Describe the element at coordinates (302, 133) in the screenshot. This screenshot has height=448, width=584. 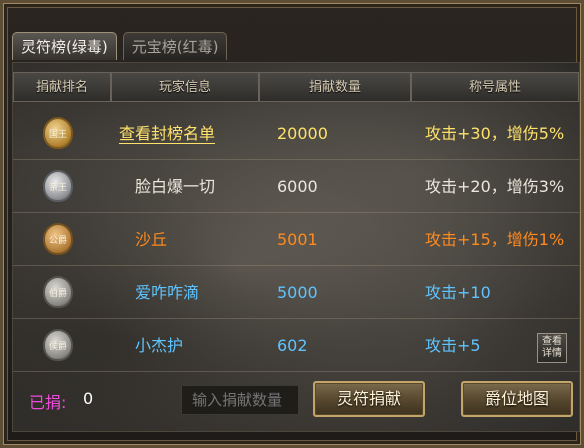
I see `donation-amount: 20000` at that location.